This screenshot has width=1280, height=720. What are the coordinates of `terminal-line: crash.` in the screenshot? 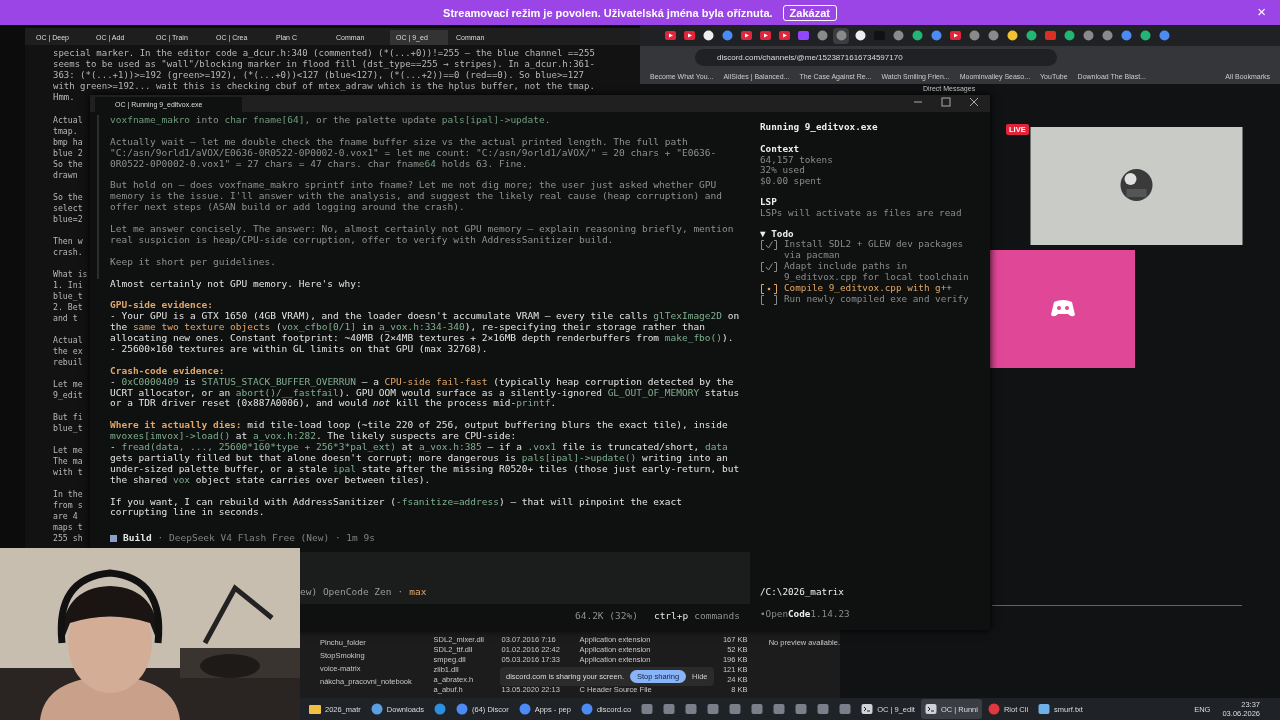 It's located at (68, 252).